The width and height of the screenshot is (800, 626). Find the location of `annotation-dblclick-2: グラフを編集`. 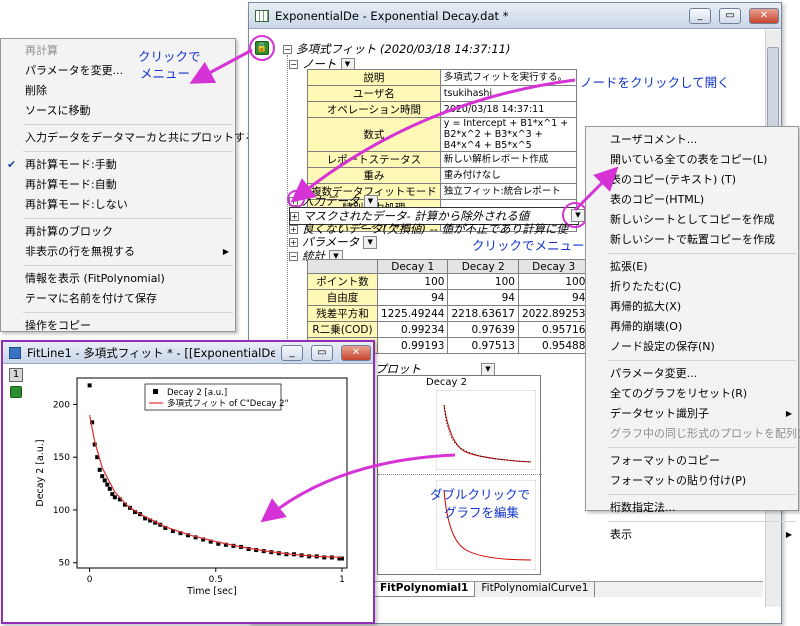

annotation-dblclick-2: グラフを編集 is located at coordinates (482, 512).